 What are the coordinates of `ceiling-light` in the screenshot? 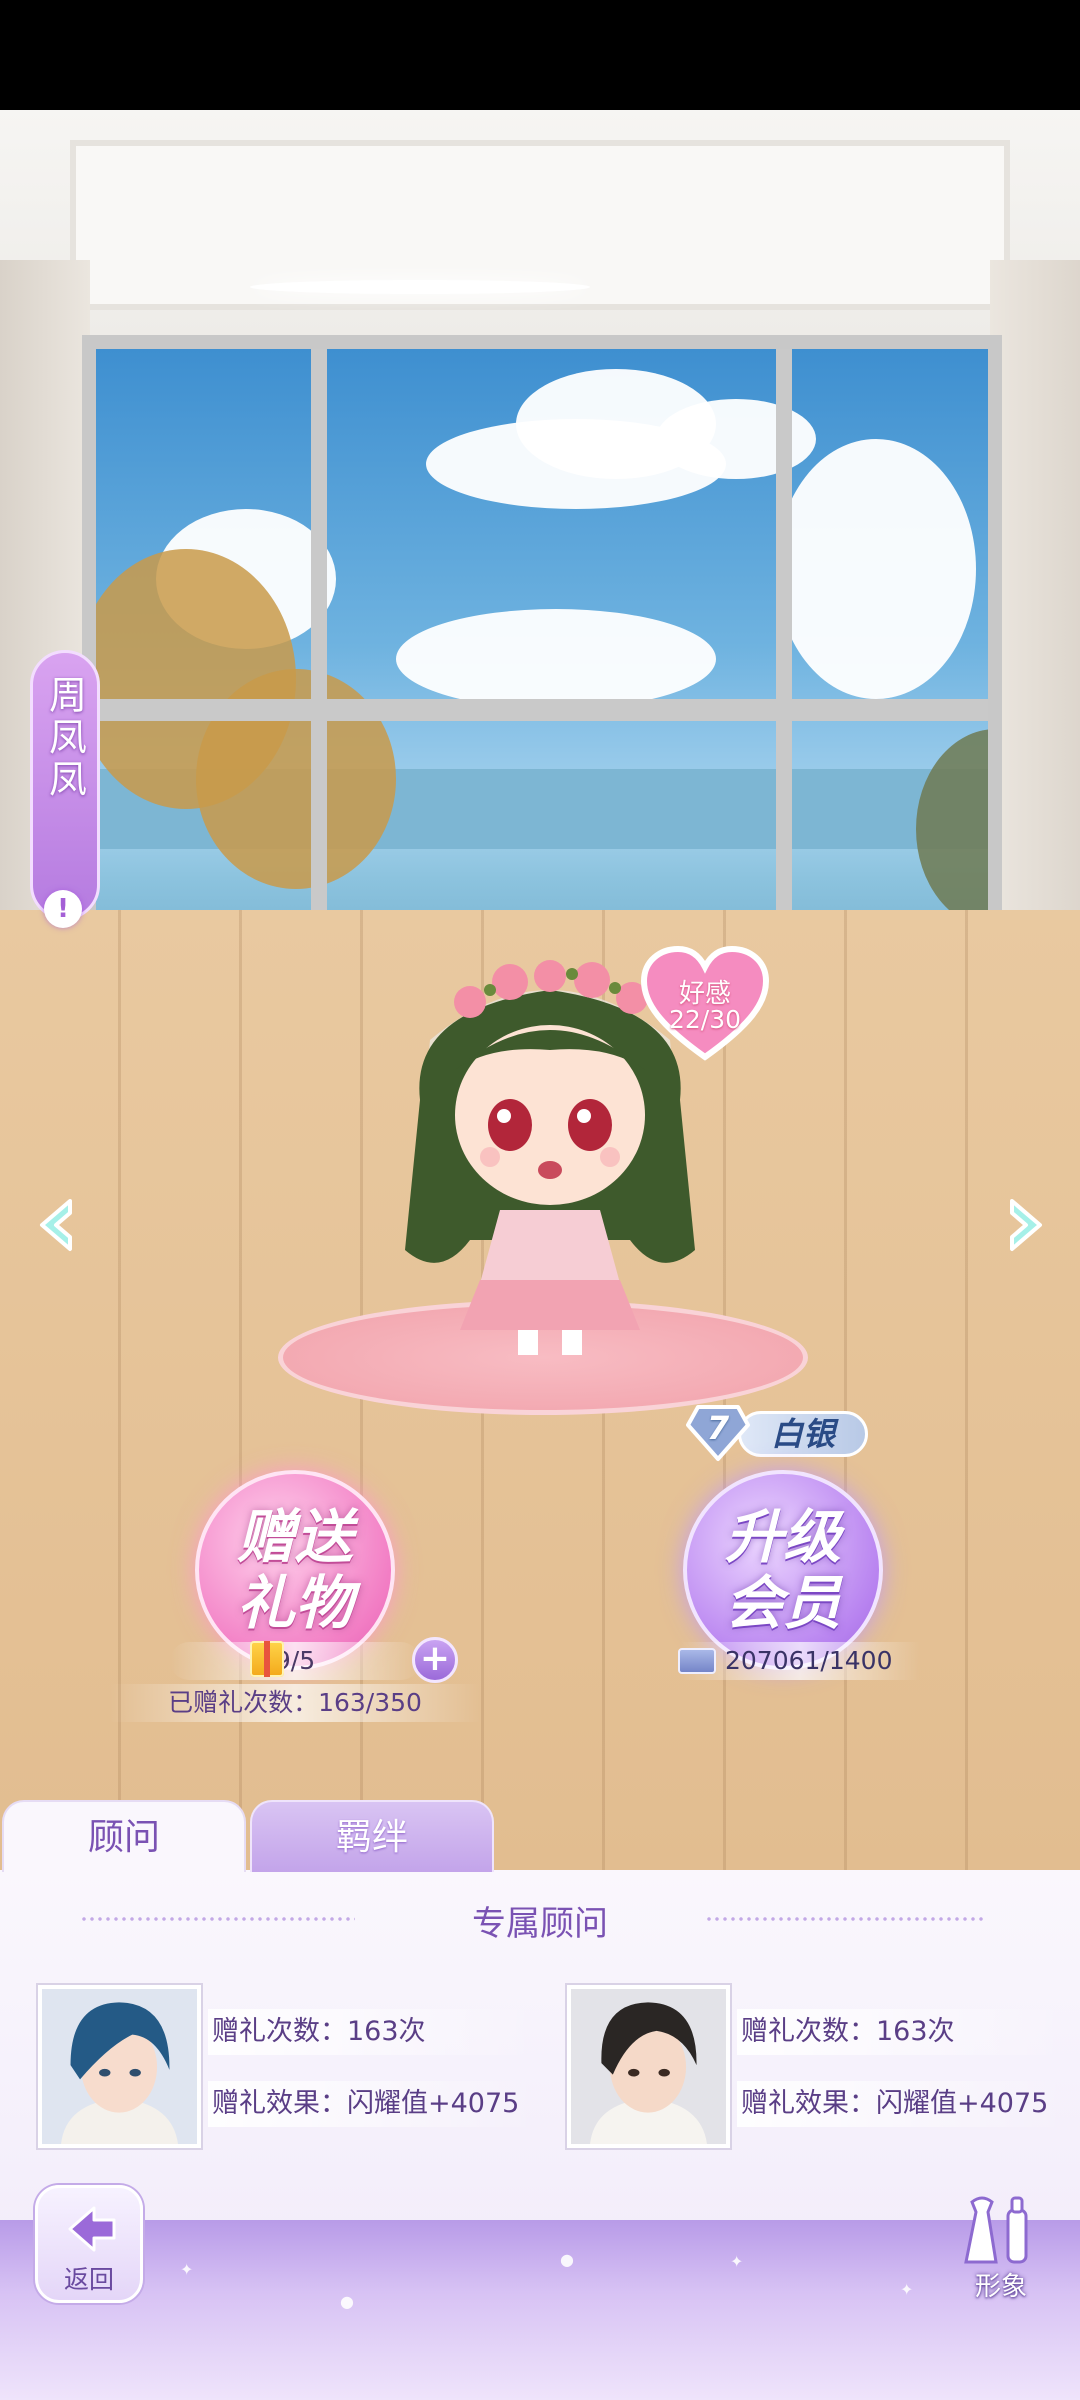 It's located at (420, 287).